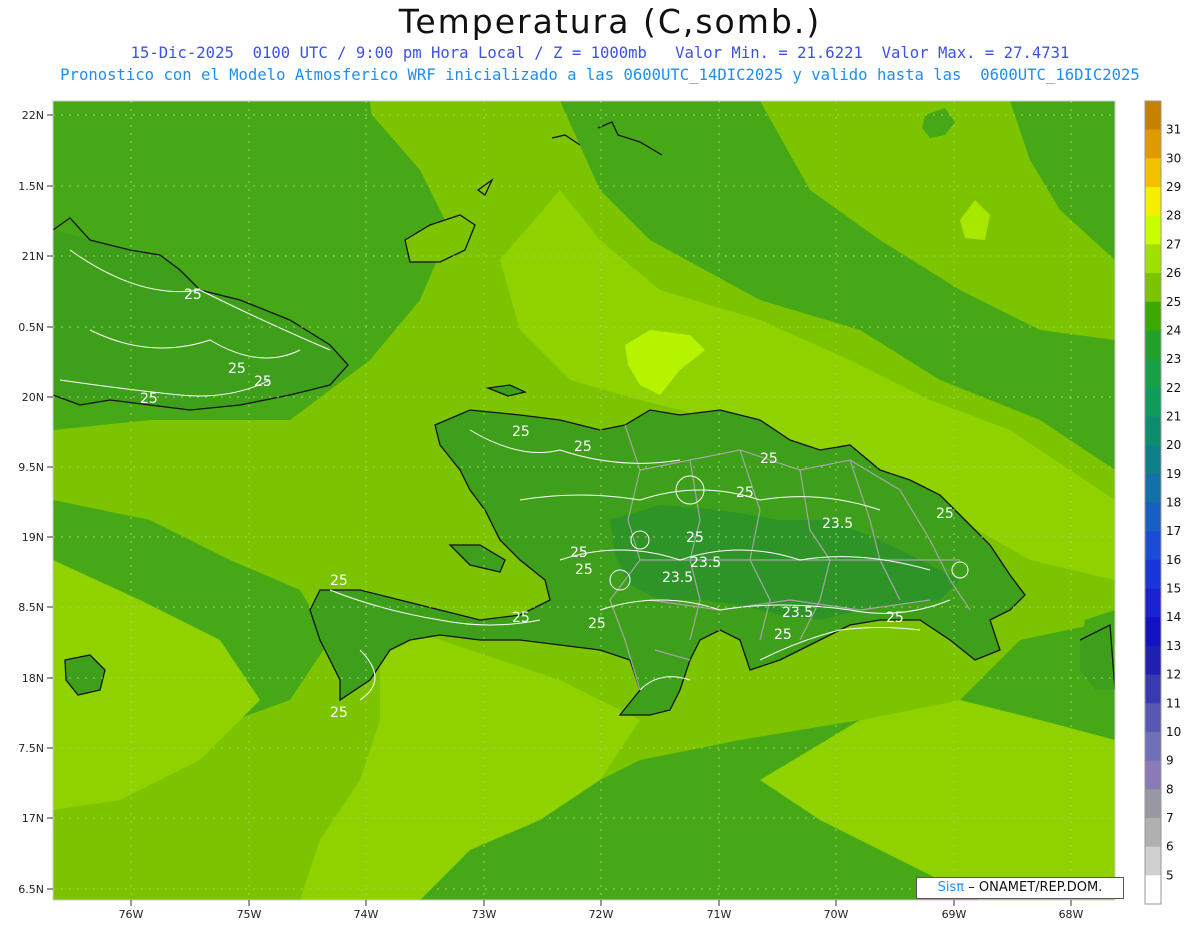 The width and height of the screenshot is (1200, 927). What do you see at coordinates (1170, 847) in the screenshot?
I see `colorbar-label: 6` at bounding box center [1170, 847].